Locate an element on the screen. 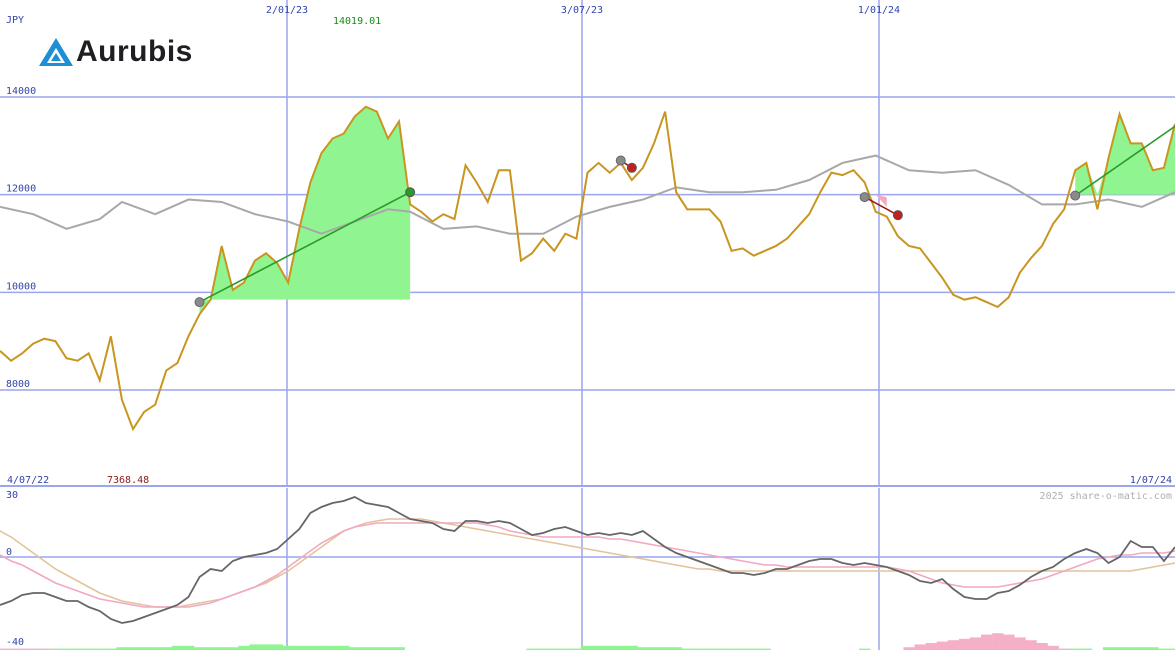 This screenshot has height=650, width=1175. min-value-label: 7368.48 is located at coordinates (128, 480).